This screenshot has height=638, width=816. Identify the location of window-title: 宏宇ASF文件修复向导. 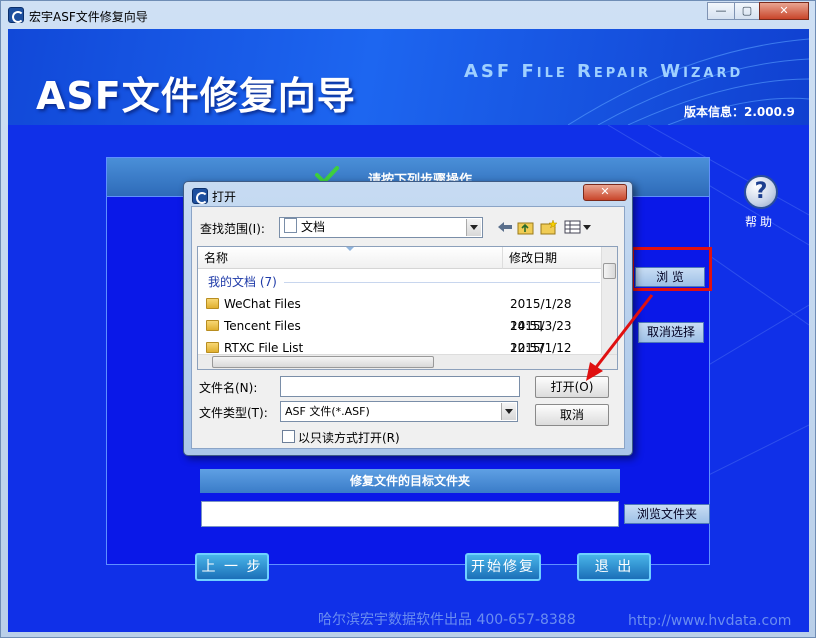
(88, 17).